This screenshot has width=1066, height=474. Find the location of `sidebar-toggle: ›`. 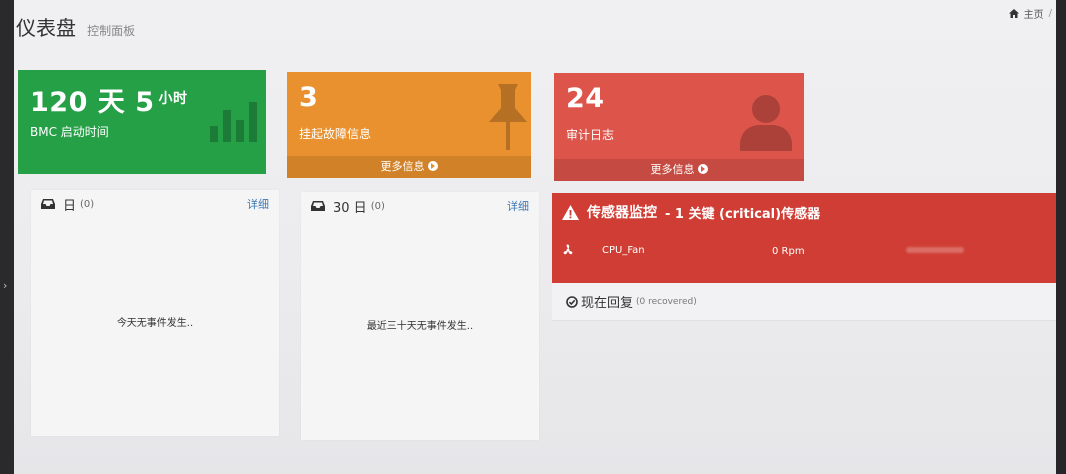

sidebar-toggle: › is located at coordinates (5, 285).